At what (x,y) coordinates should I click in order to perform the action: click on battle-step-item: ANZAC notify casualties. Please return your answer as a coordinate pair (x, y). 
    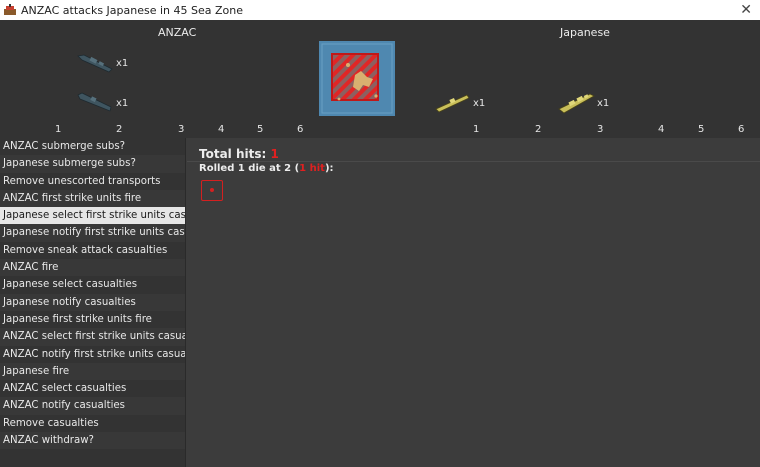
    Looking at the image, I should click on (92, 406).